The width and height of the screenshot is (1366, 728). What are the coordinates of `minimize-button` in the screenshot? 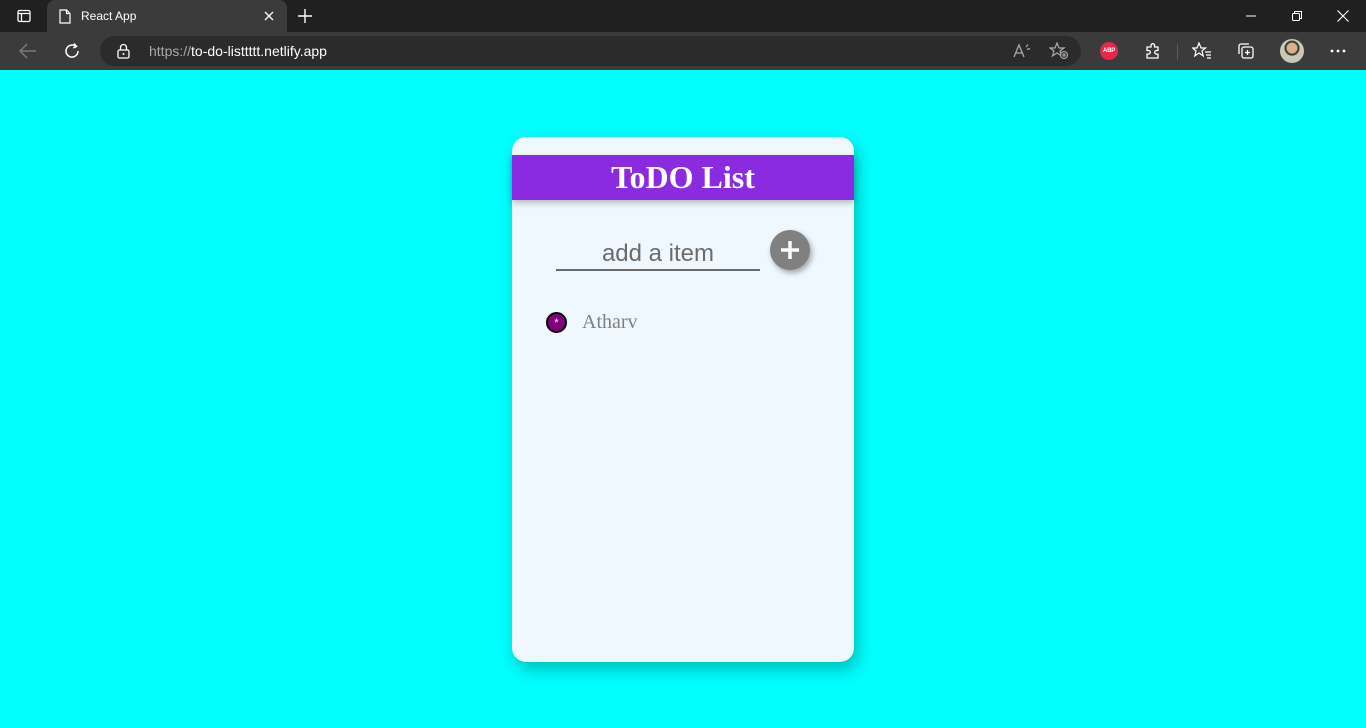 It's located at (1251, 16).